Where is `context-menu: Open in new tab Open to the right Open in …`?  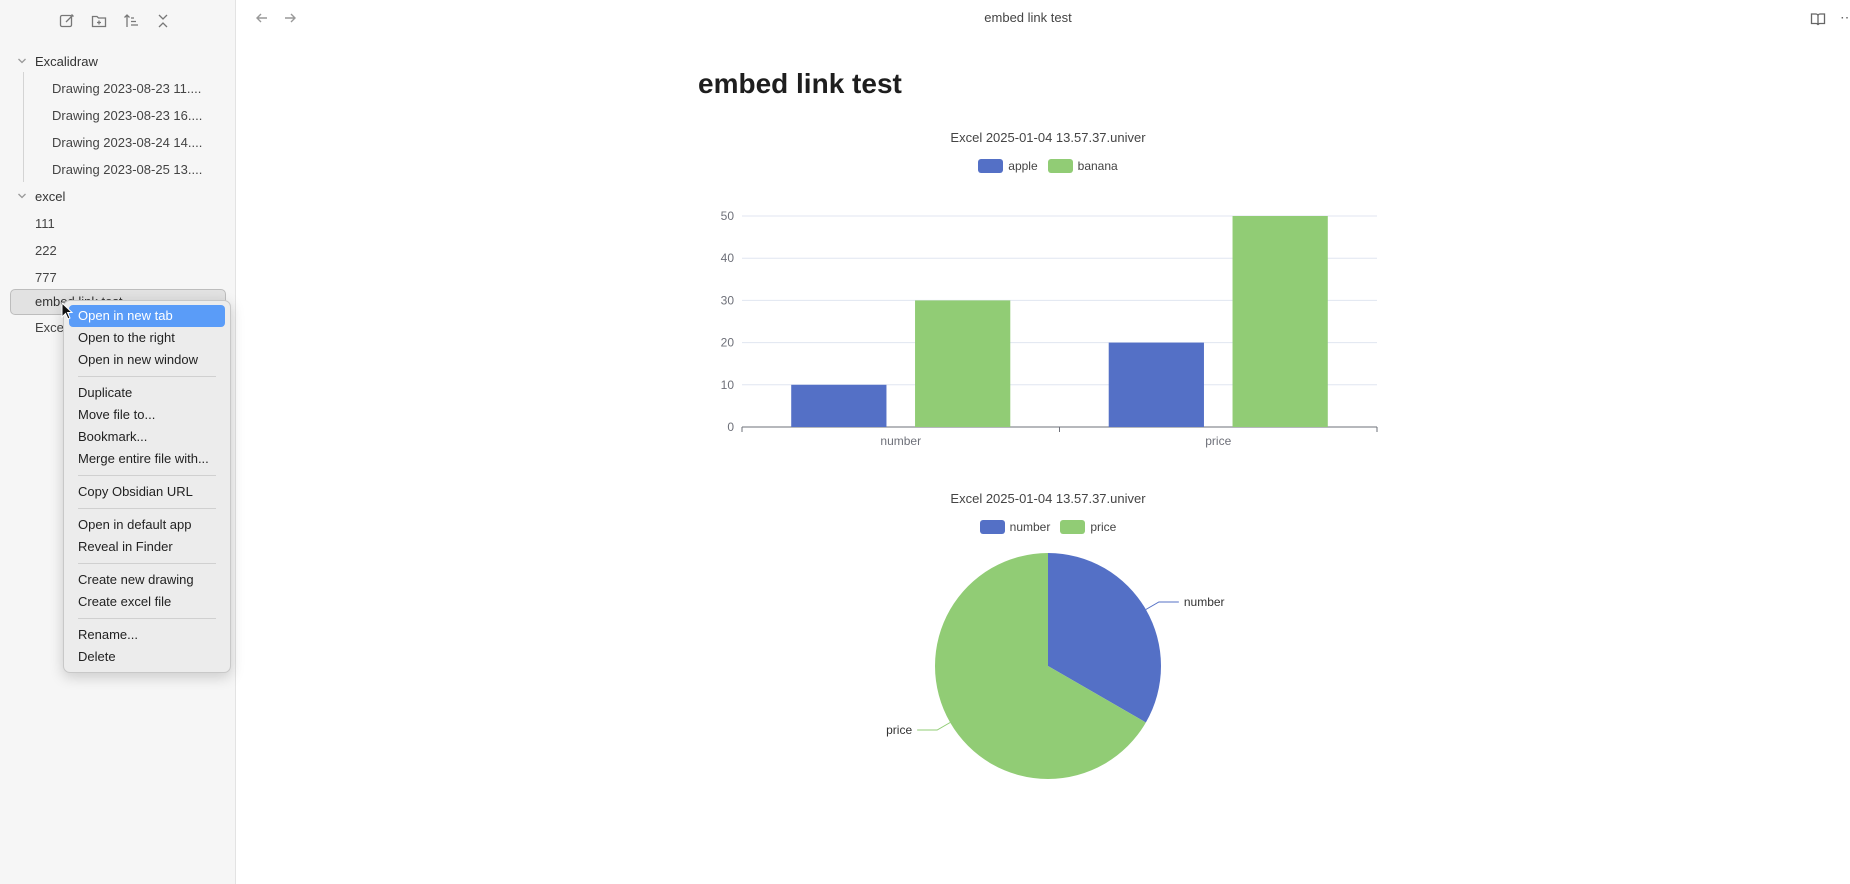
context-menu: Open in new tab Open to the right Open in … is located at coordinates (147, 486).